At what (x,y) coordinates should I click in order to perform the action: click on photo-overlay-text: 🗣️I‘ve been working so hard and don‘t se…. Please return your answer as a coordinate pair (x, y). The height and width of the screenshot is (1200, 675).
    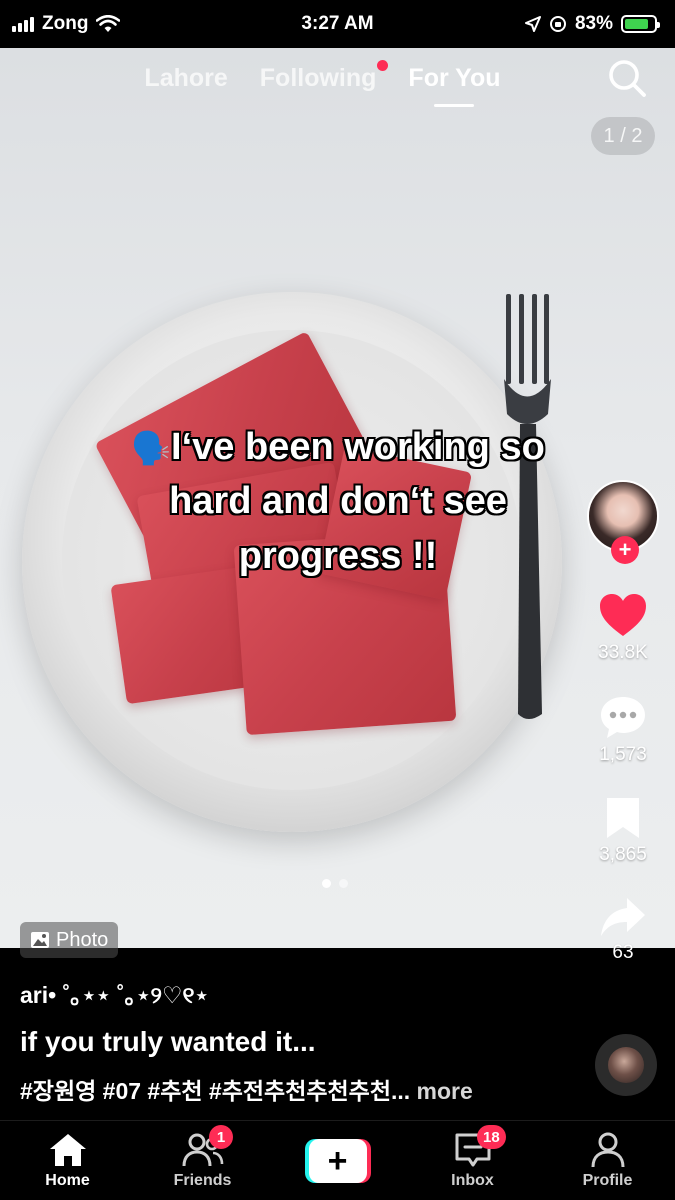
    Looking at the image, I should click on (338, 501).